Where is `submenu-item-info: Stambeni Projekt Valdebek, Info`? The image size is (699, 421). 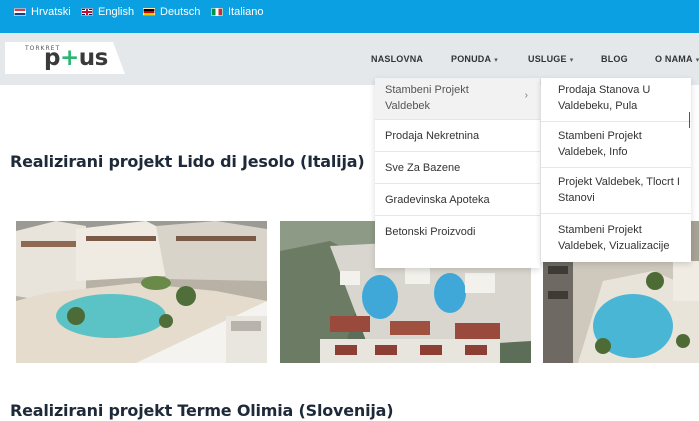 submenu-item-info: Stambeni Projekt Valdebek, Info is located at coordinates (616, 145).